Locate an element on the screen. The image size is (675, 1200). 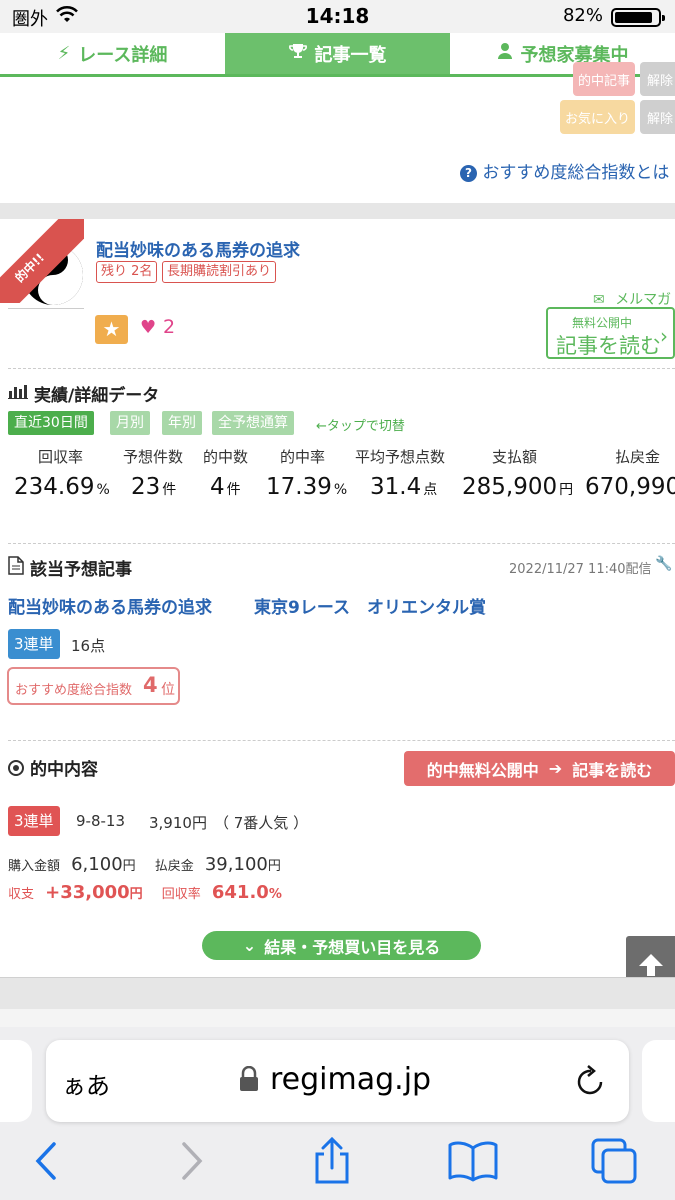
mailmag-label-wrap: ✉ メルマガ is located at coordinates (632, 299).